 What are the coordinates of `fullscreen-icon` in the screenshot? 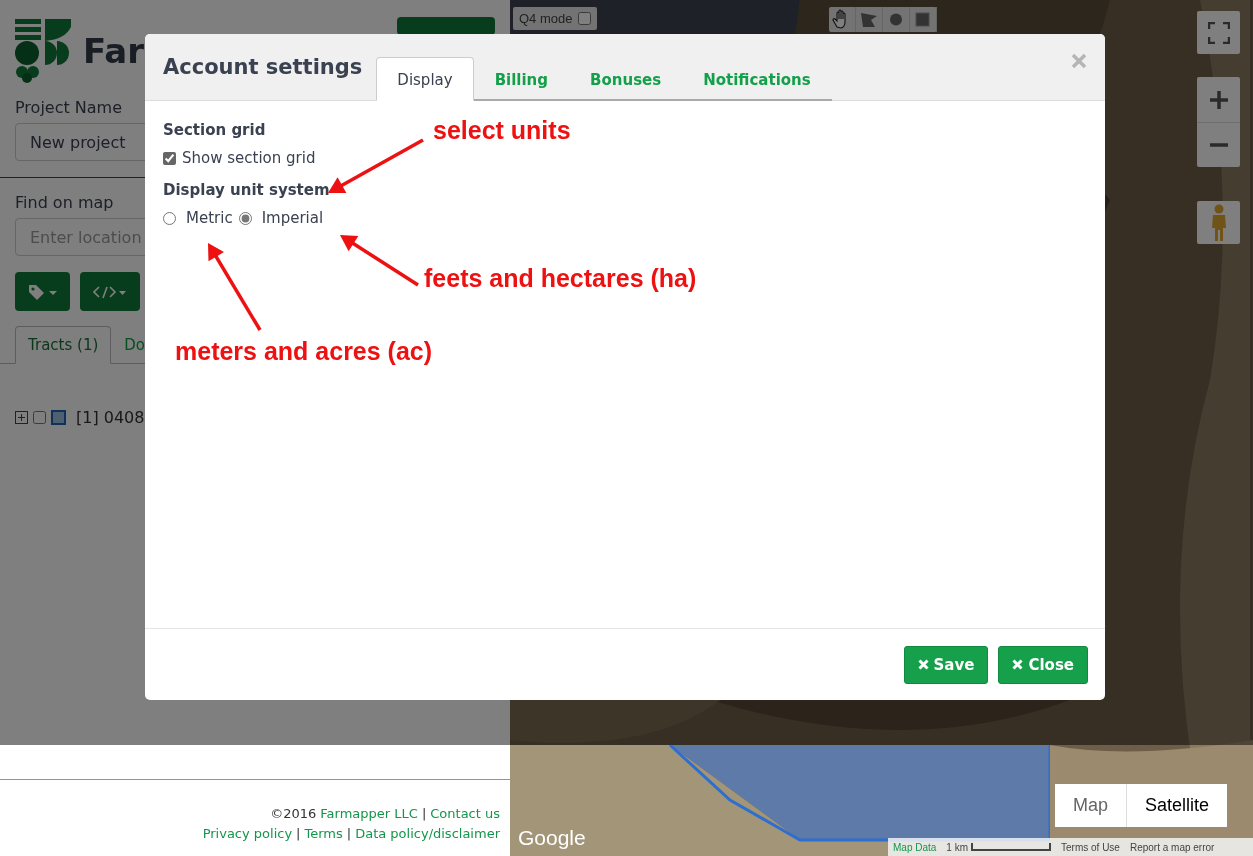 It's located at (1218, 32).